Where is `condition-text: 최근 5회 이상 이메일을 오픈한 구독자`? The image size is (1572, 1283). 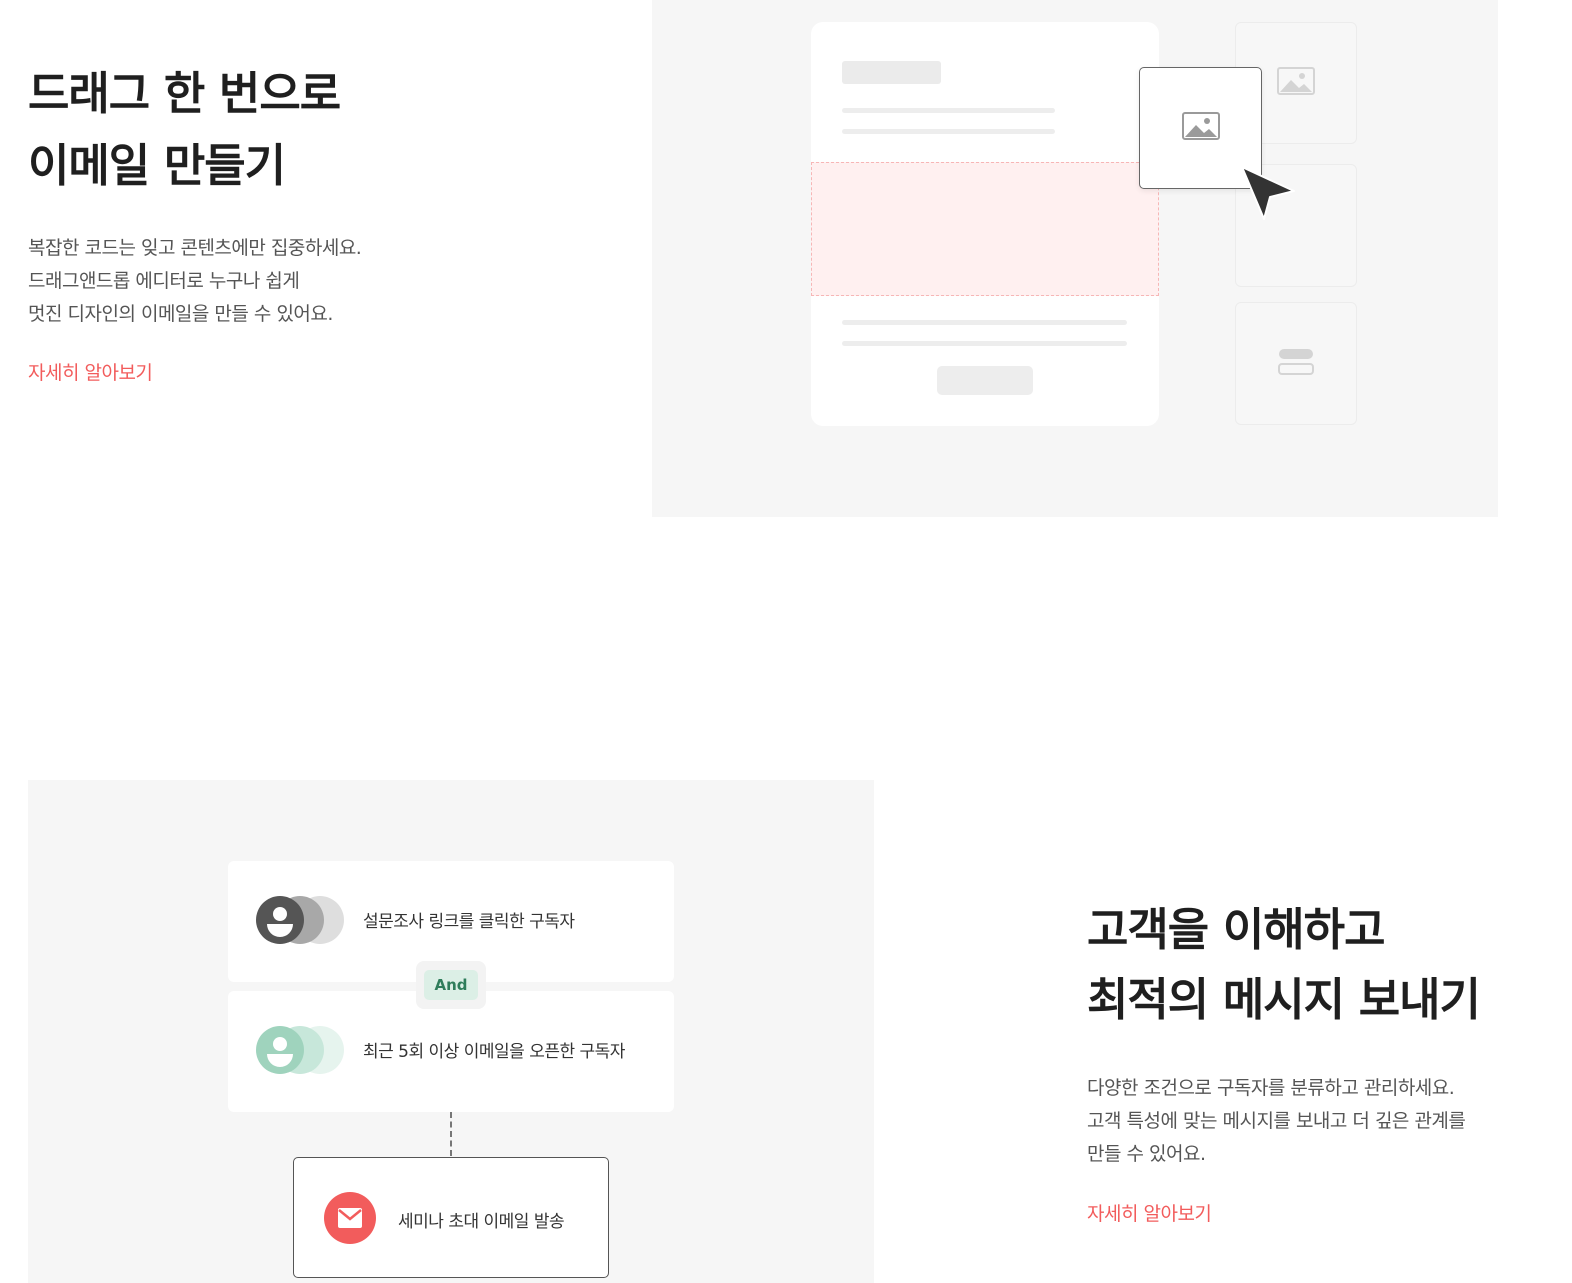
condition-text: 최근 5회 이상 이메일을 오픈한 구독자 is located at coordinates (494, 1052).